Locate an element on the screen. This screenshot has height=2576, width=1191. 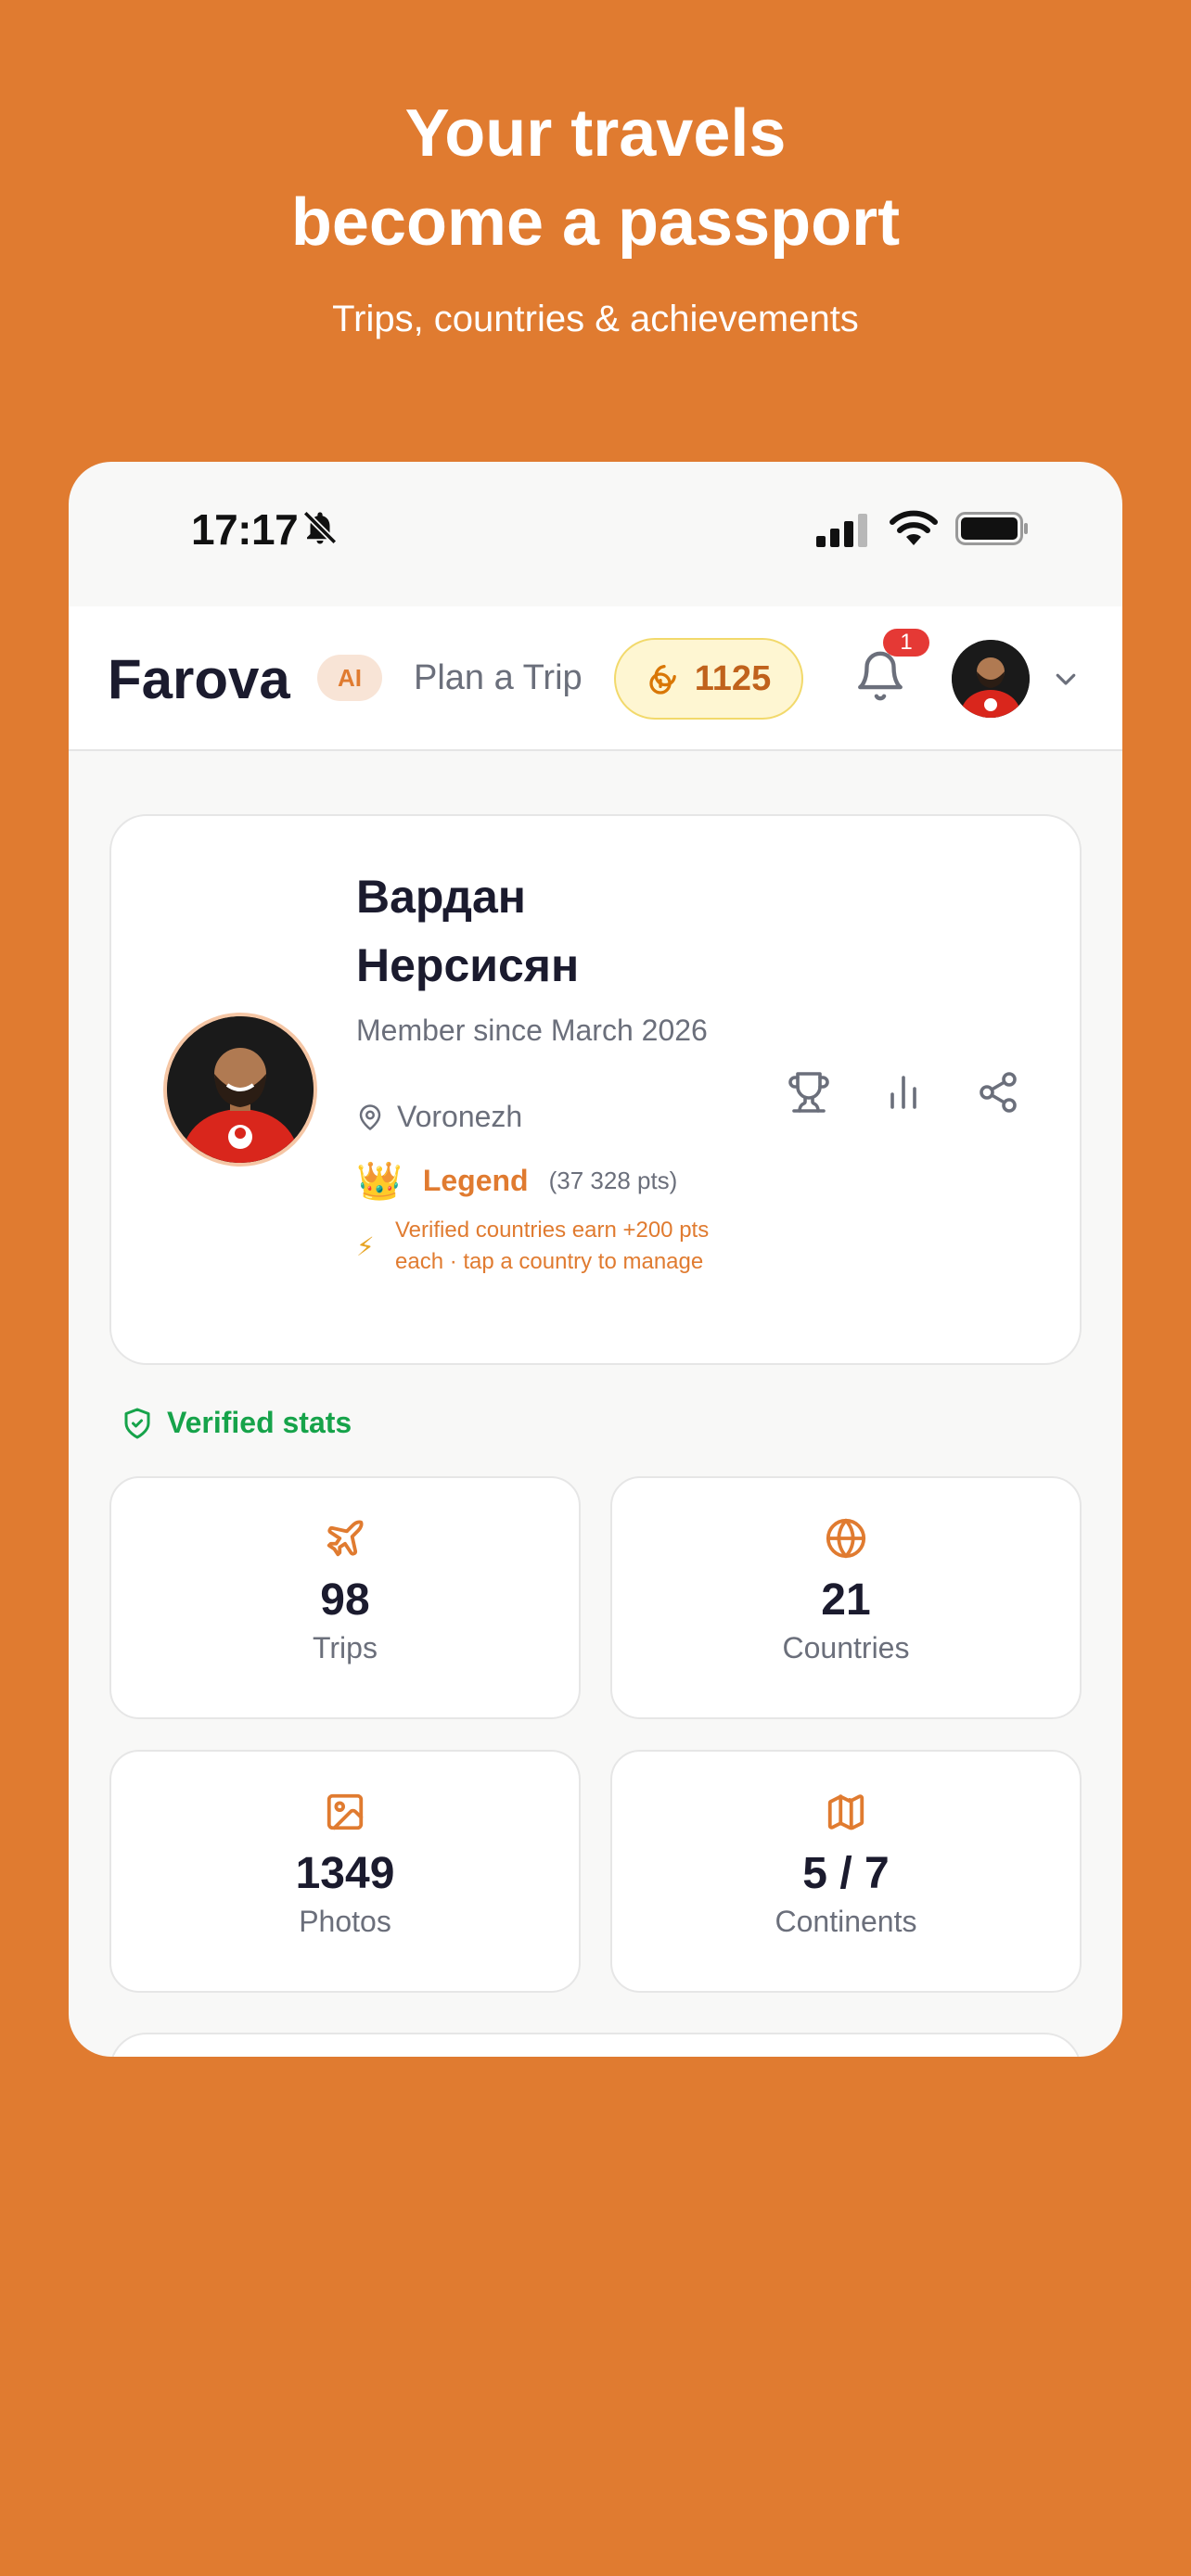
stat-label: Countries is located at coordinates (846, 1647).